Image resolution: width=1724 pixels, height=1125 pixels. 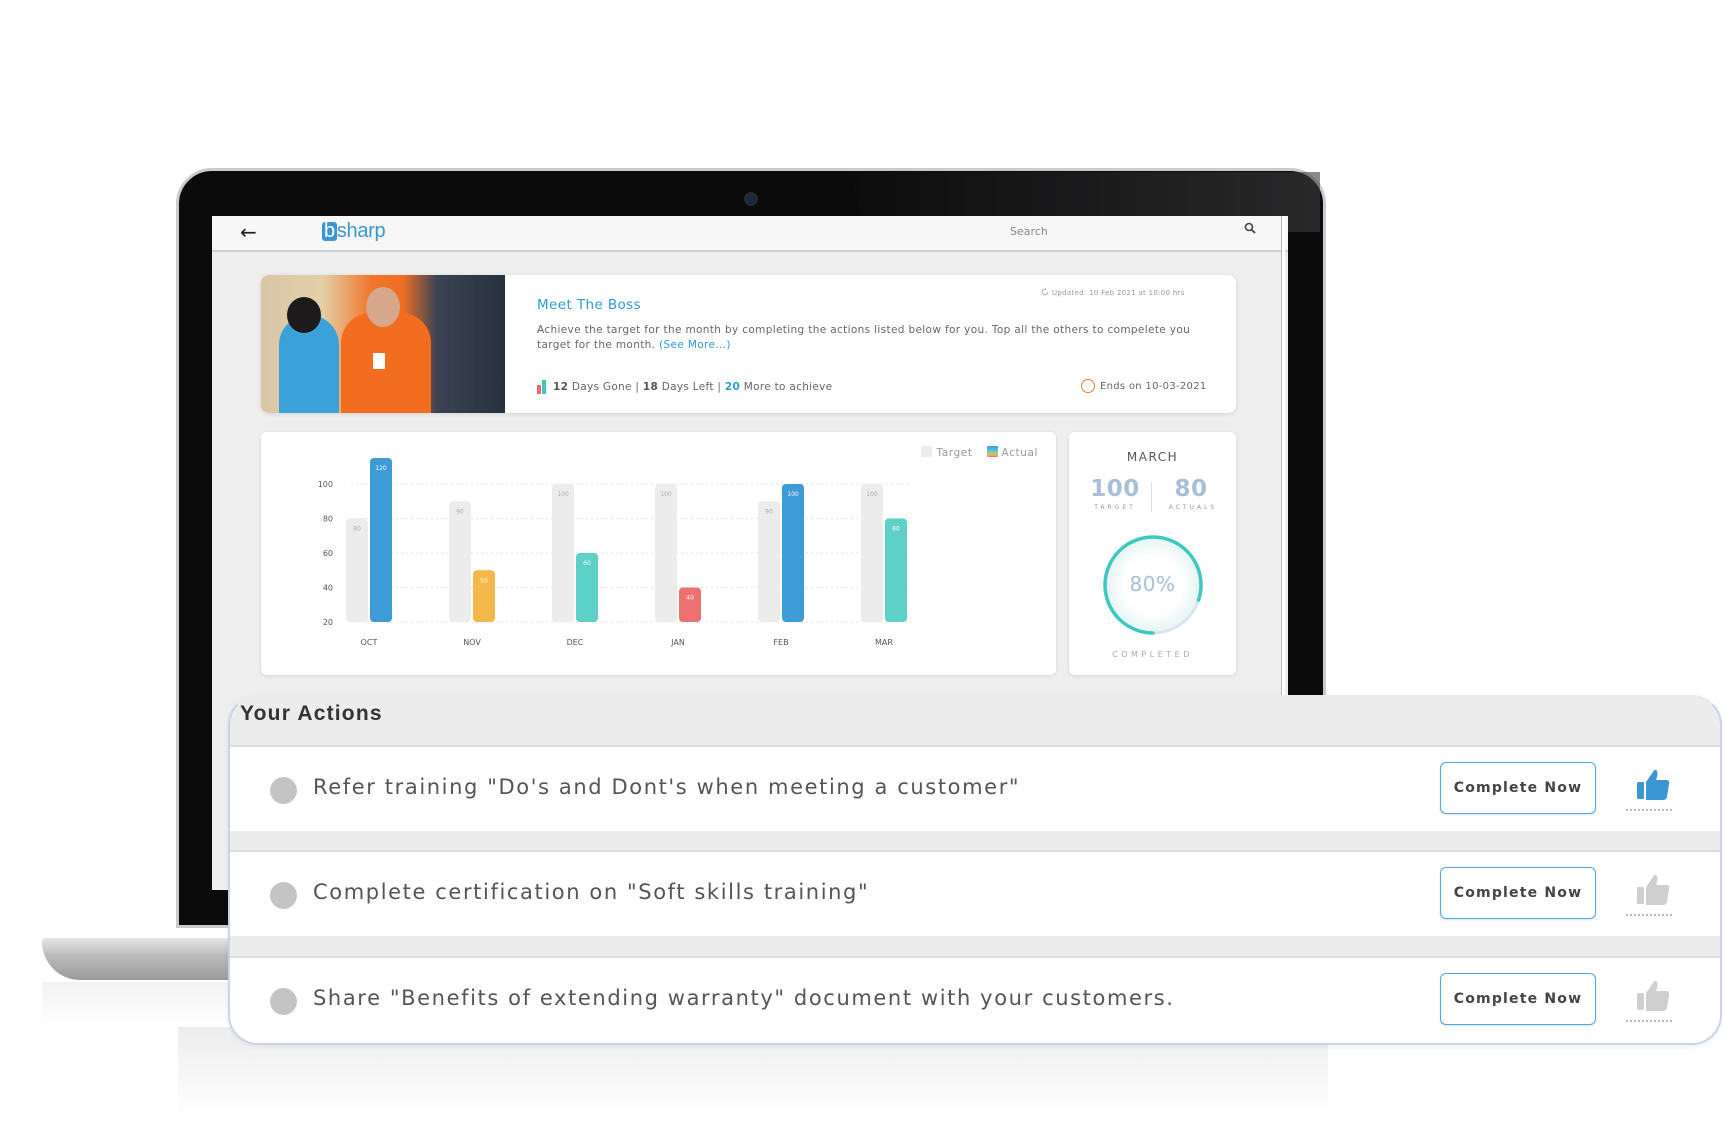 I want to click on actual-bar-label: 60, so click(x=587, y=563).